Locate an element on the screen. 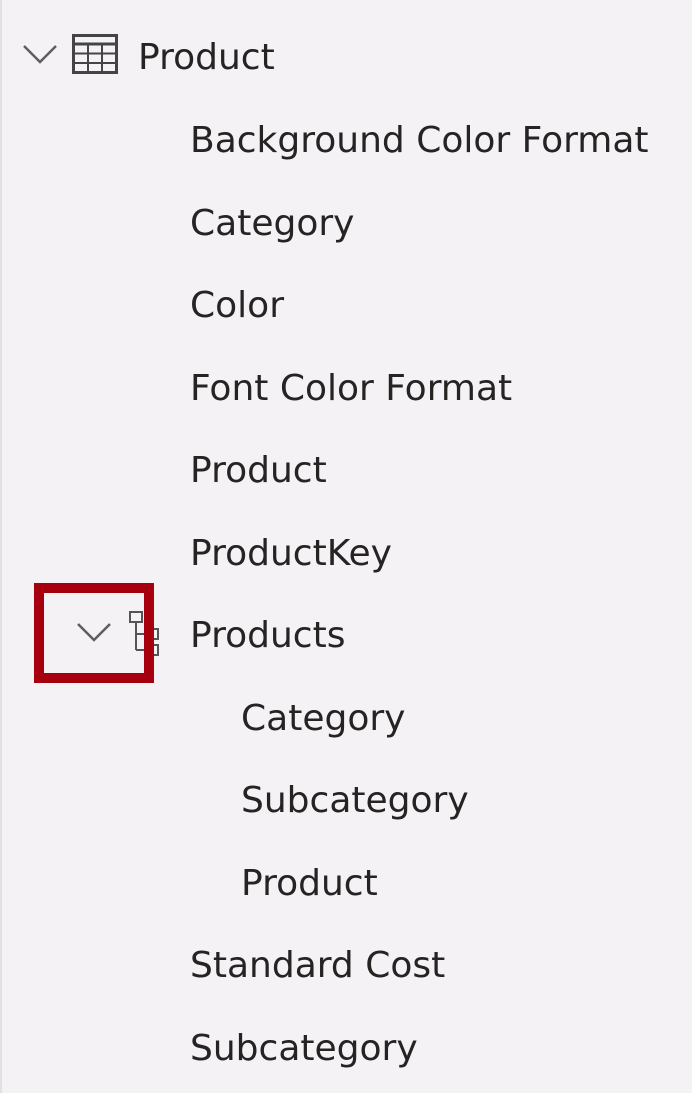 This screenshot has width=692, height=1093. hierarchy-level-subcategory: Subcategory is located at coordinates (346, 801).